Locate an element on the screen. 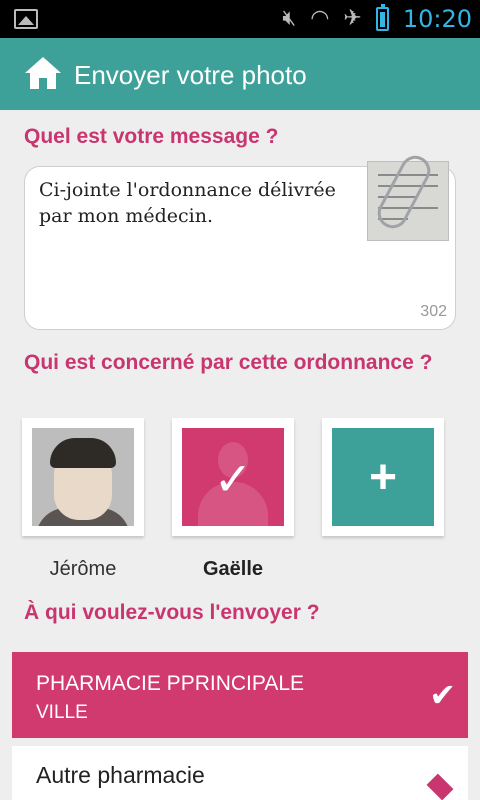  check-icon: ✔ is located at coordinates (442, 695).